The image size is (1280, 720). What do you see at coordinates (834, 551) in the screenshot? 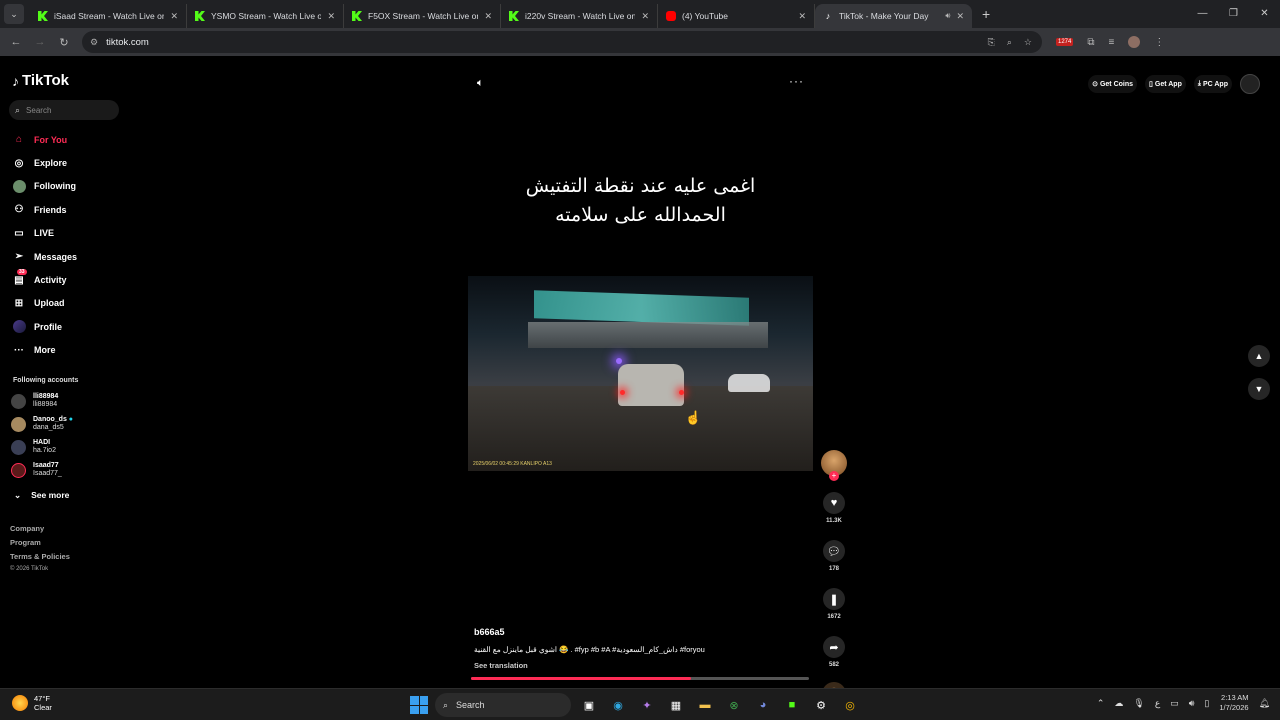
I see `comment-button: 💬︎` at bounding box center [834, 551].